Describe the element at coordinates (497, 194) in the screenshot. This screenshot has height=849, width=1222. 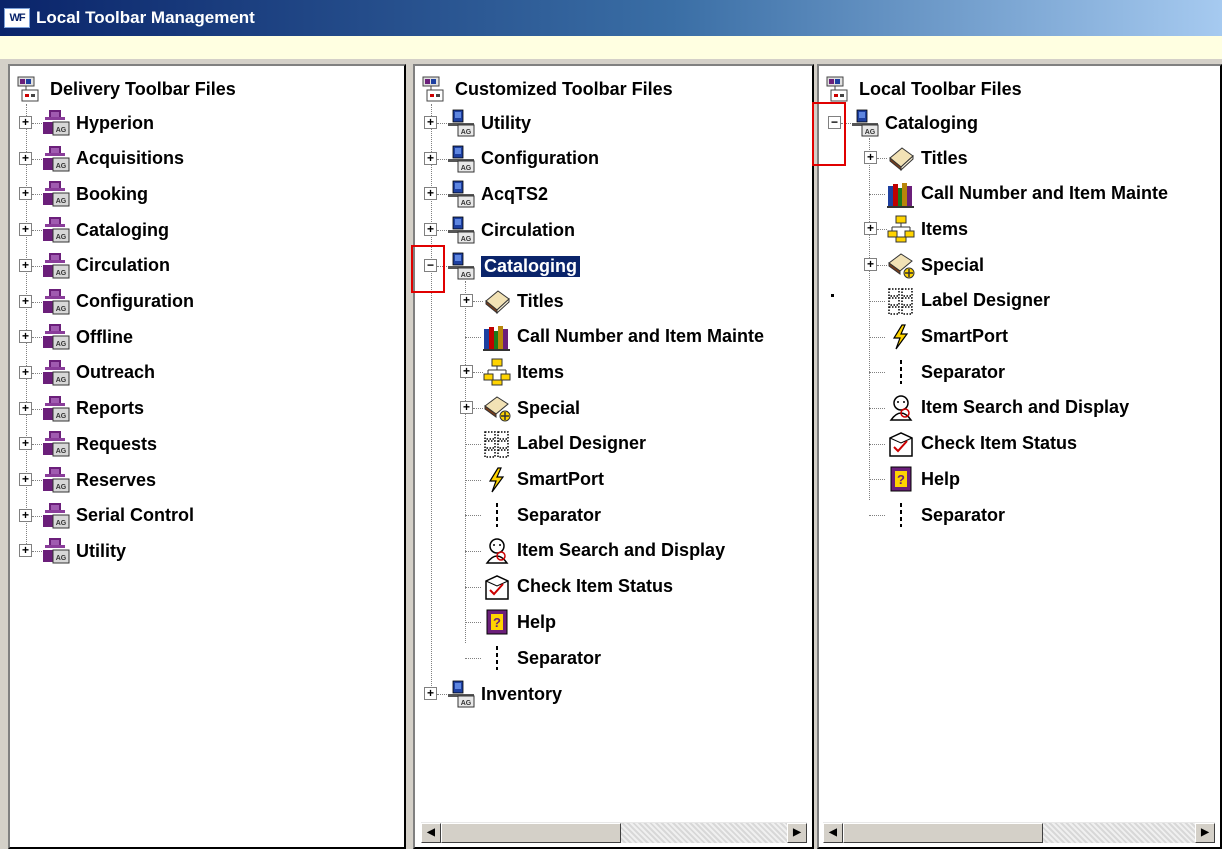
I see `tree-item-acqts2: AcqTS2` at that location.